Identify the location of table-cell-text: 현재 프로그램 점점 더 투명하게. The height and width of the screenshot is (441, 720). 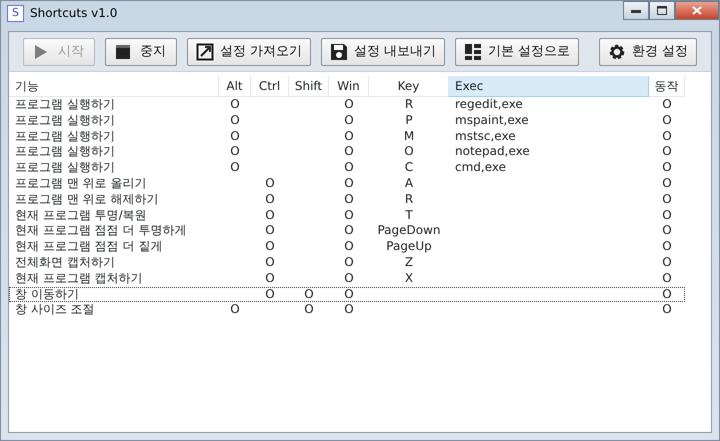
(101, 231).